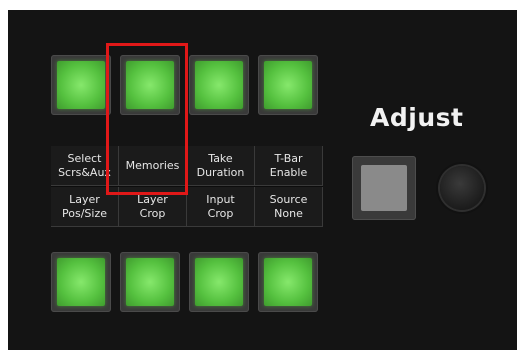  Describe the element at coordinates (84, 199) in the screenshot. I see `softkey-line1: Layer` at that location.